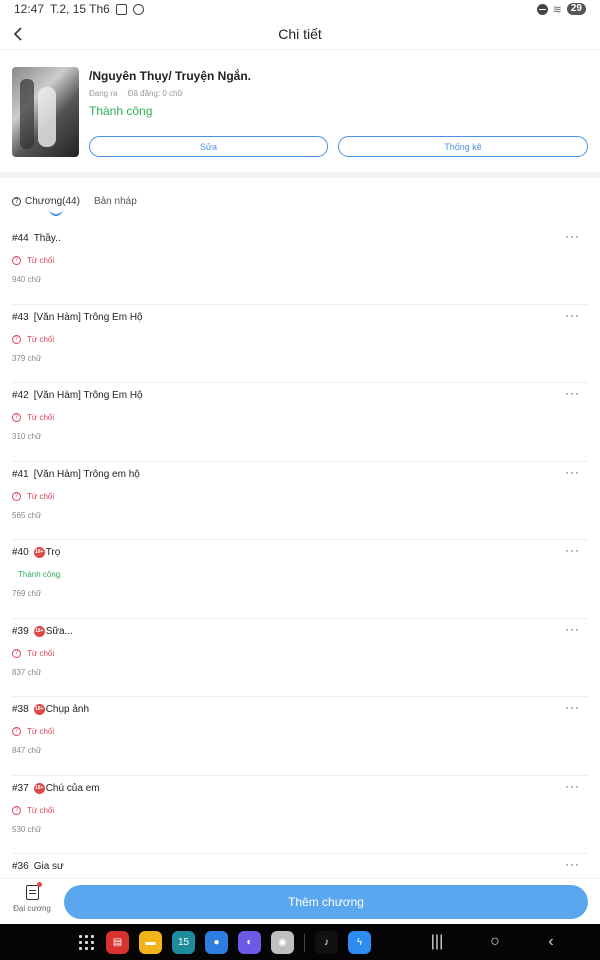 Image resolution: width=600 pixels, height=960 pixels. I want to click on chapter-row: #36 Gia sư ···, so click(300, 866).